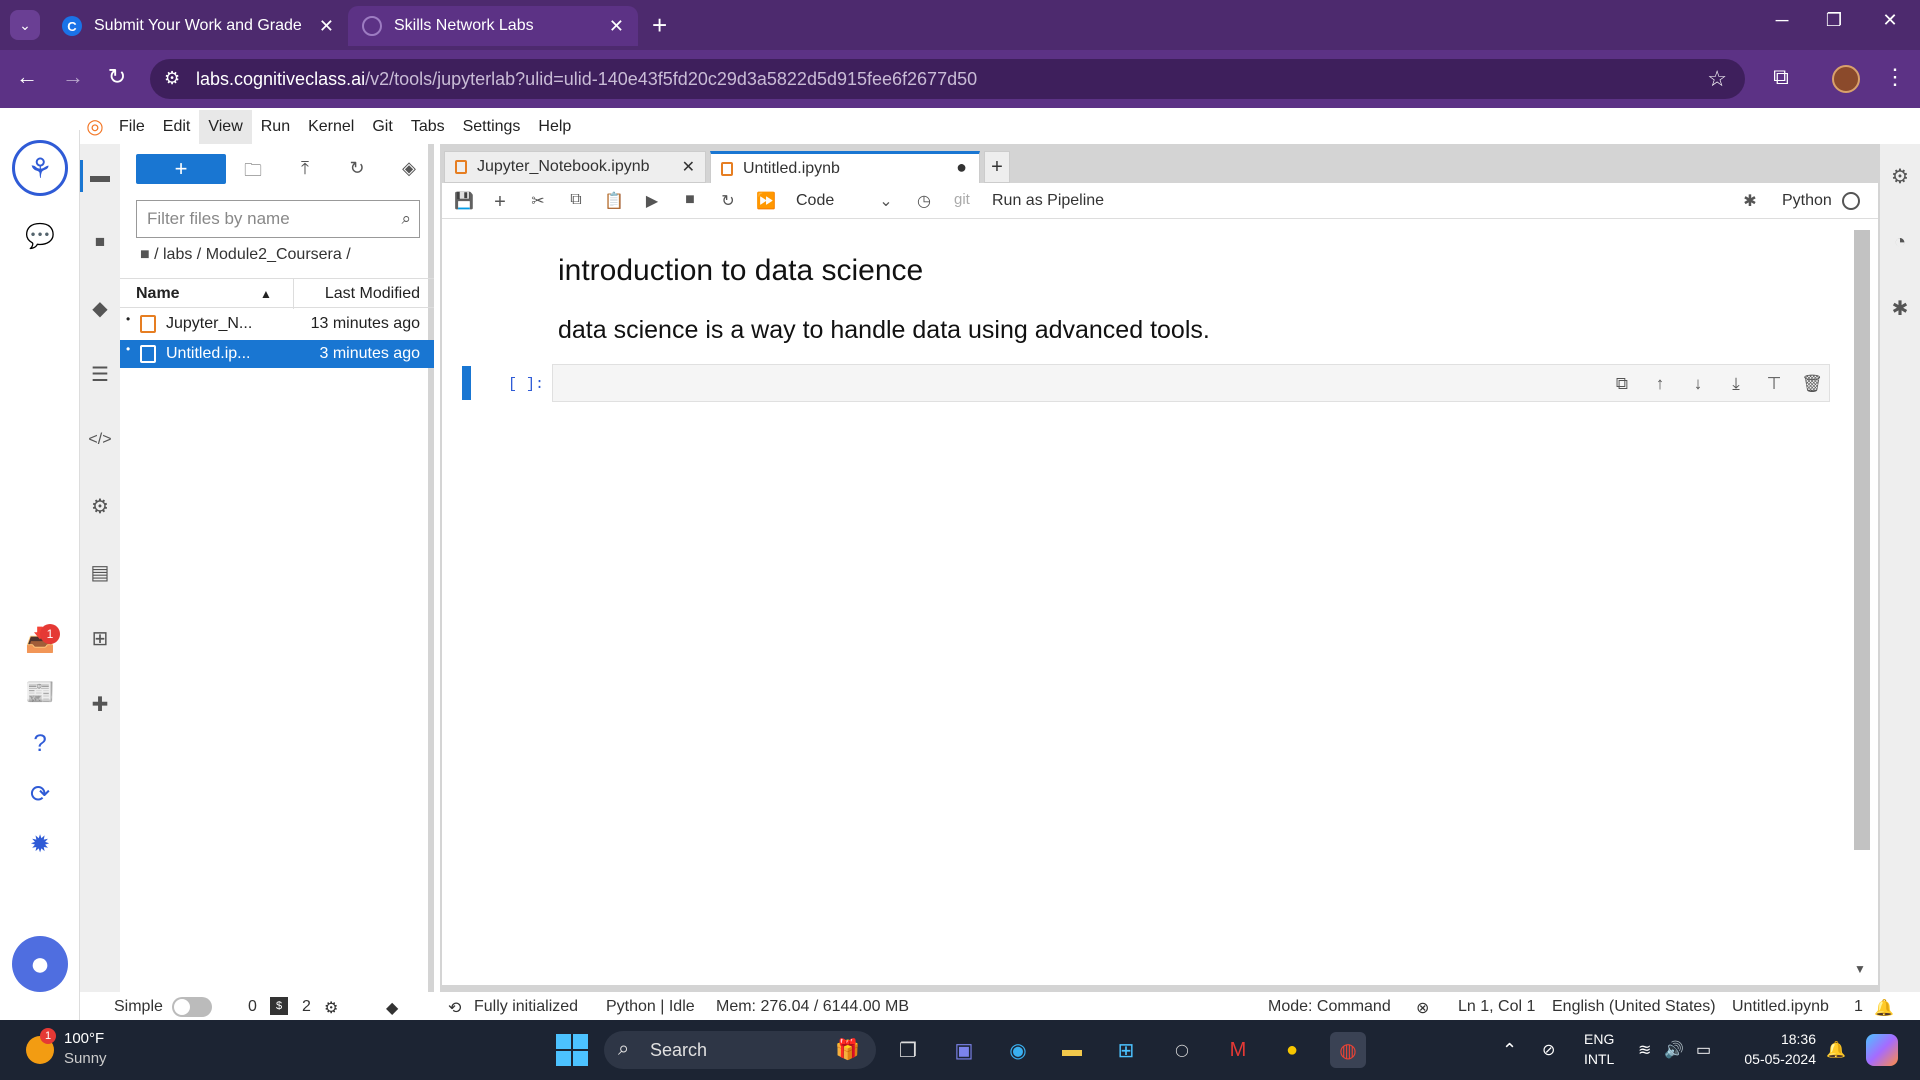 The image size is (1920, 1080). What do you see at coordinates (278, 219) in the screenshot?
I see `file-filter-input: Filter files by name ⌕` at bounding box center [278, 219].